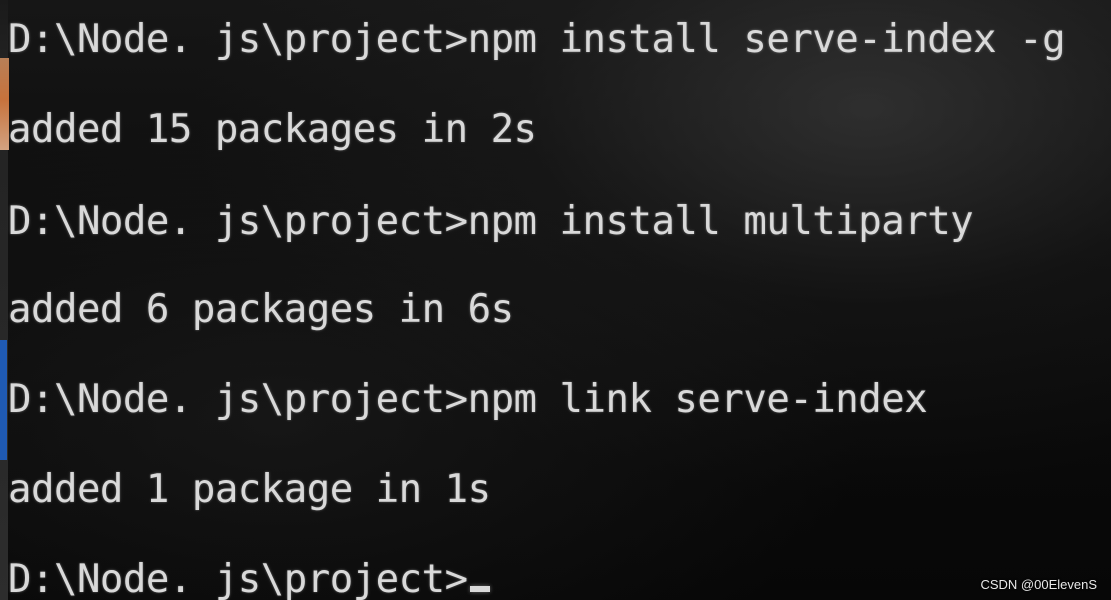  Describe the element at coordinates (479, 589) in the screenshot. I see `text-cursor` at that location.